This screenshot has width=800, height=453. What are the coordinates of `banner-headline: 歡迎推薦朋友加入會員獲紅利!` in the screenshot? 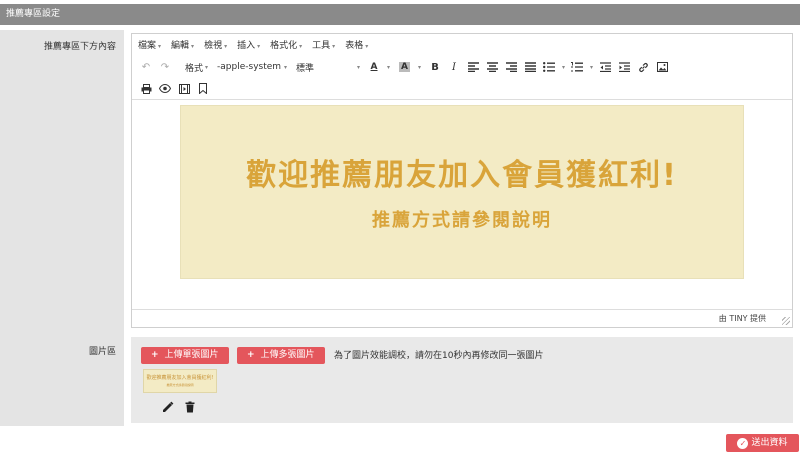 It's located at (462, 175).